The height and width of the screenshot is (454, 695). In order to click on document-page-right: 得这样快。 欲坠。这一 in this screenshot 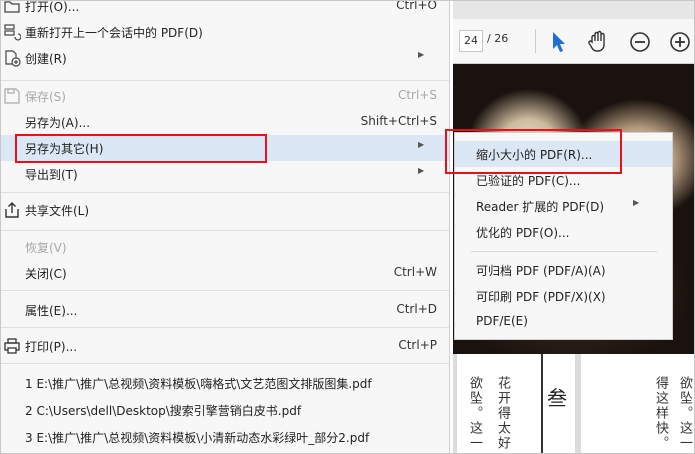, I will do `click(637, 403)`.